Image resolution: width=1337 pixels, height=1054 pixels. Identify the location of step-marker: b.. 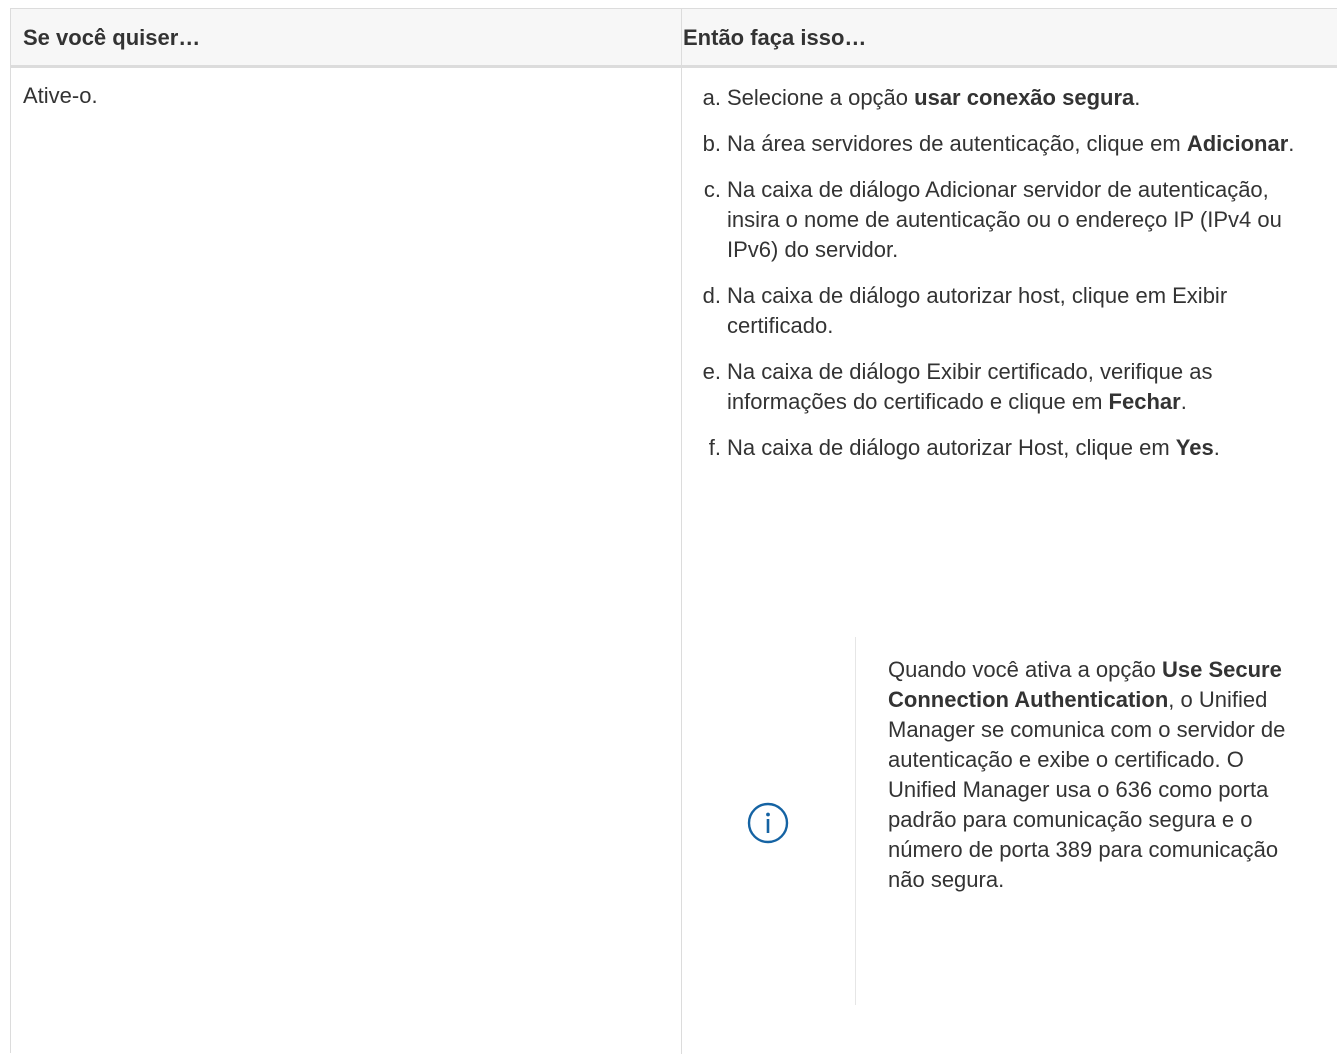
(711, 143).